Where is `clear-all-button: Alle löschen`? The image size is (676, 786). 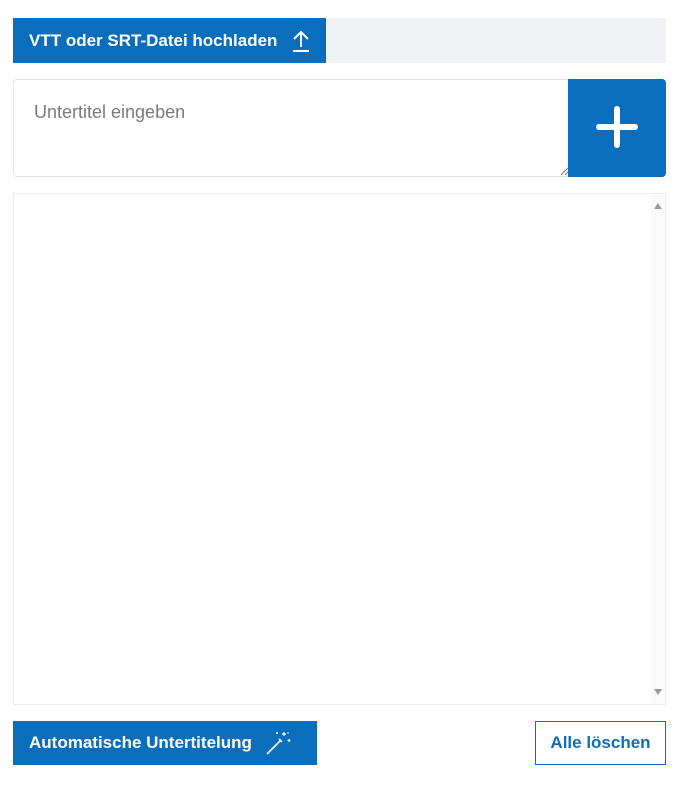 clear-all-button: Alle löschen is located at coordinates (600, 743).